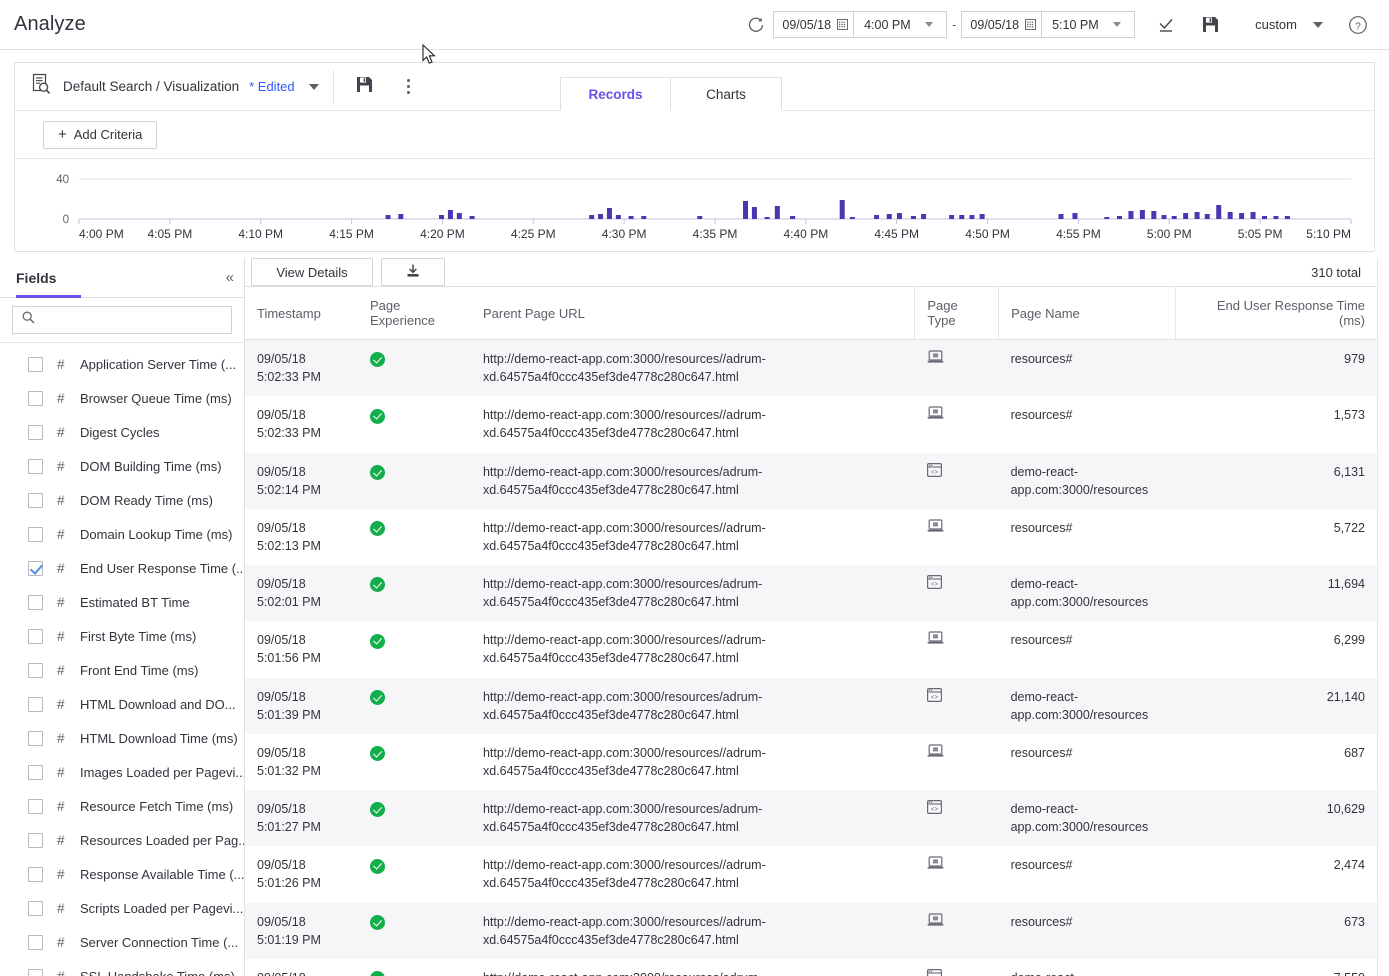 This screenshot has height=976, width=1389. I want to click on col-timestamp: Timestamp, so click(301, 313).